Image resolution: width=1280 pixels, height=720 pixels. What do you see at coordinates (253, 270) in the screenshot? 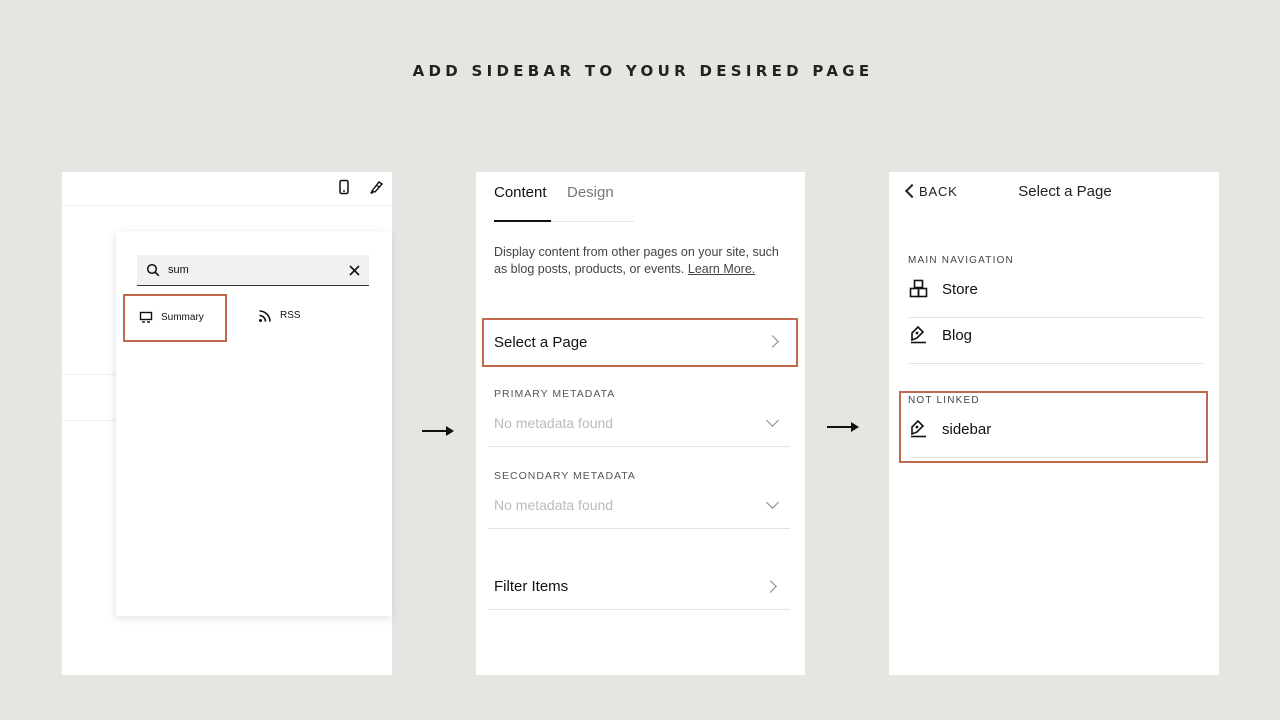
I see `block-search-input: sum` at bounding box center [253, 270].